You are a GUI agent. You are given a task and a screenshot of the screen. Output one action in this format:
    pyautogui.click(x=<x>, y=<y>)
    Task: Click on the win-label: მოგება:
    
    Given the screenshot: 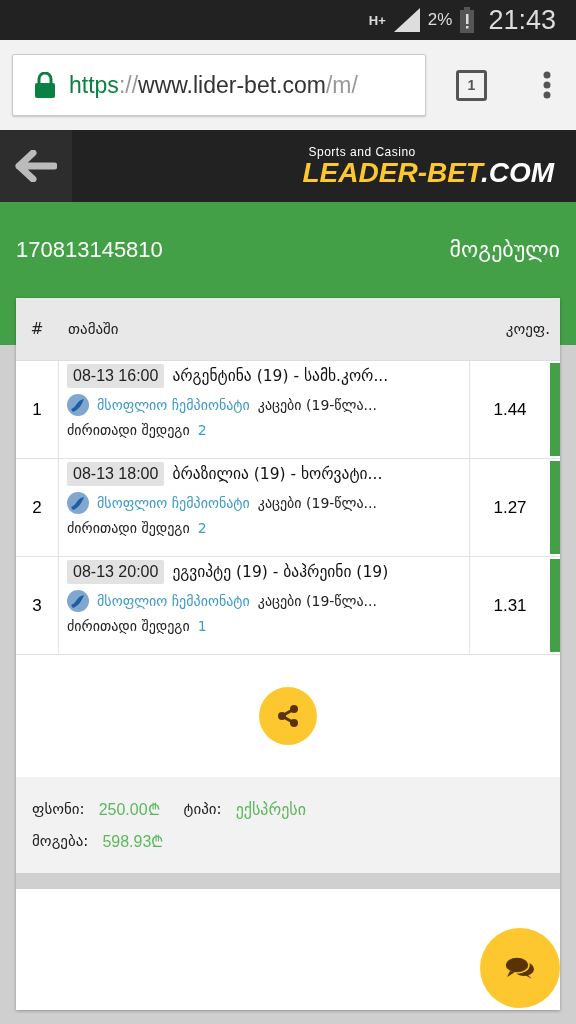 What is the action you would take?
    pyautogui.click(x=60, y=841)
    